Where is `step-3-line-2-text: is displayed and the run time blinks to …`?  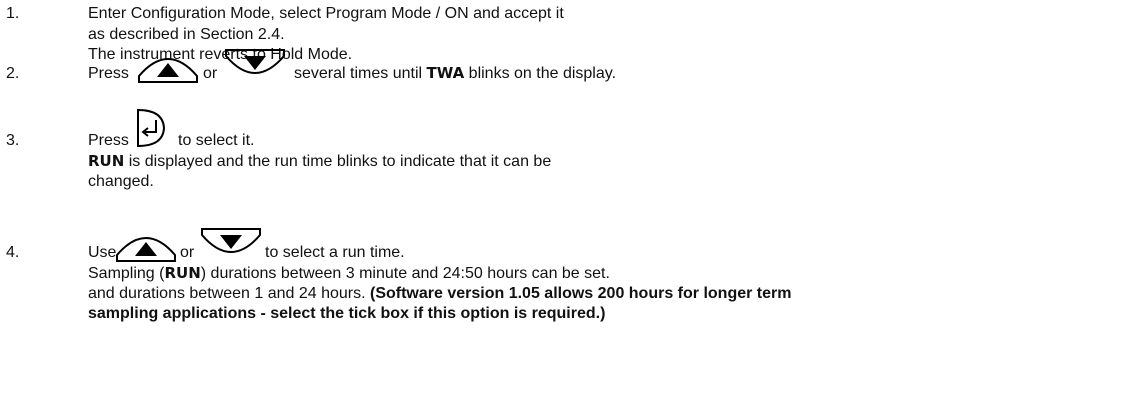
step-3-line-2-text: is displayed and the run time blinks to … is located at coordinates (340, 161).